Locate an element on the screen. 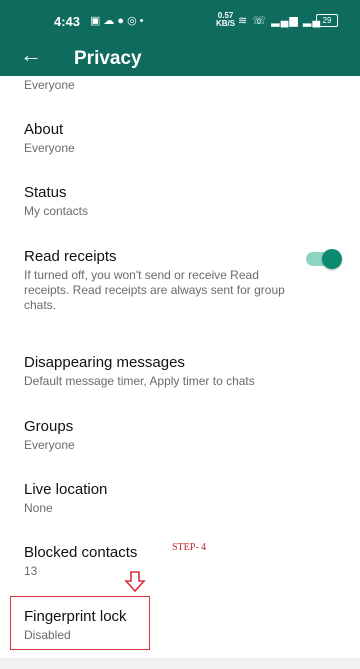 This screenshot has height=669, width=360. notification-icons: ▣☁●◎• is located at coordinates (118, 20).